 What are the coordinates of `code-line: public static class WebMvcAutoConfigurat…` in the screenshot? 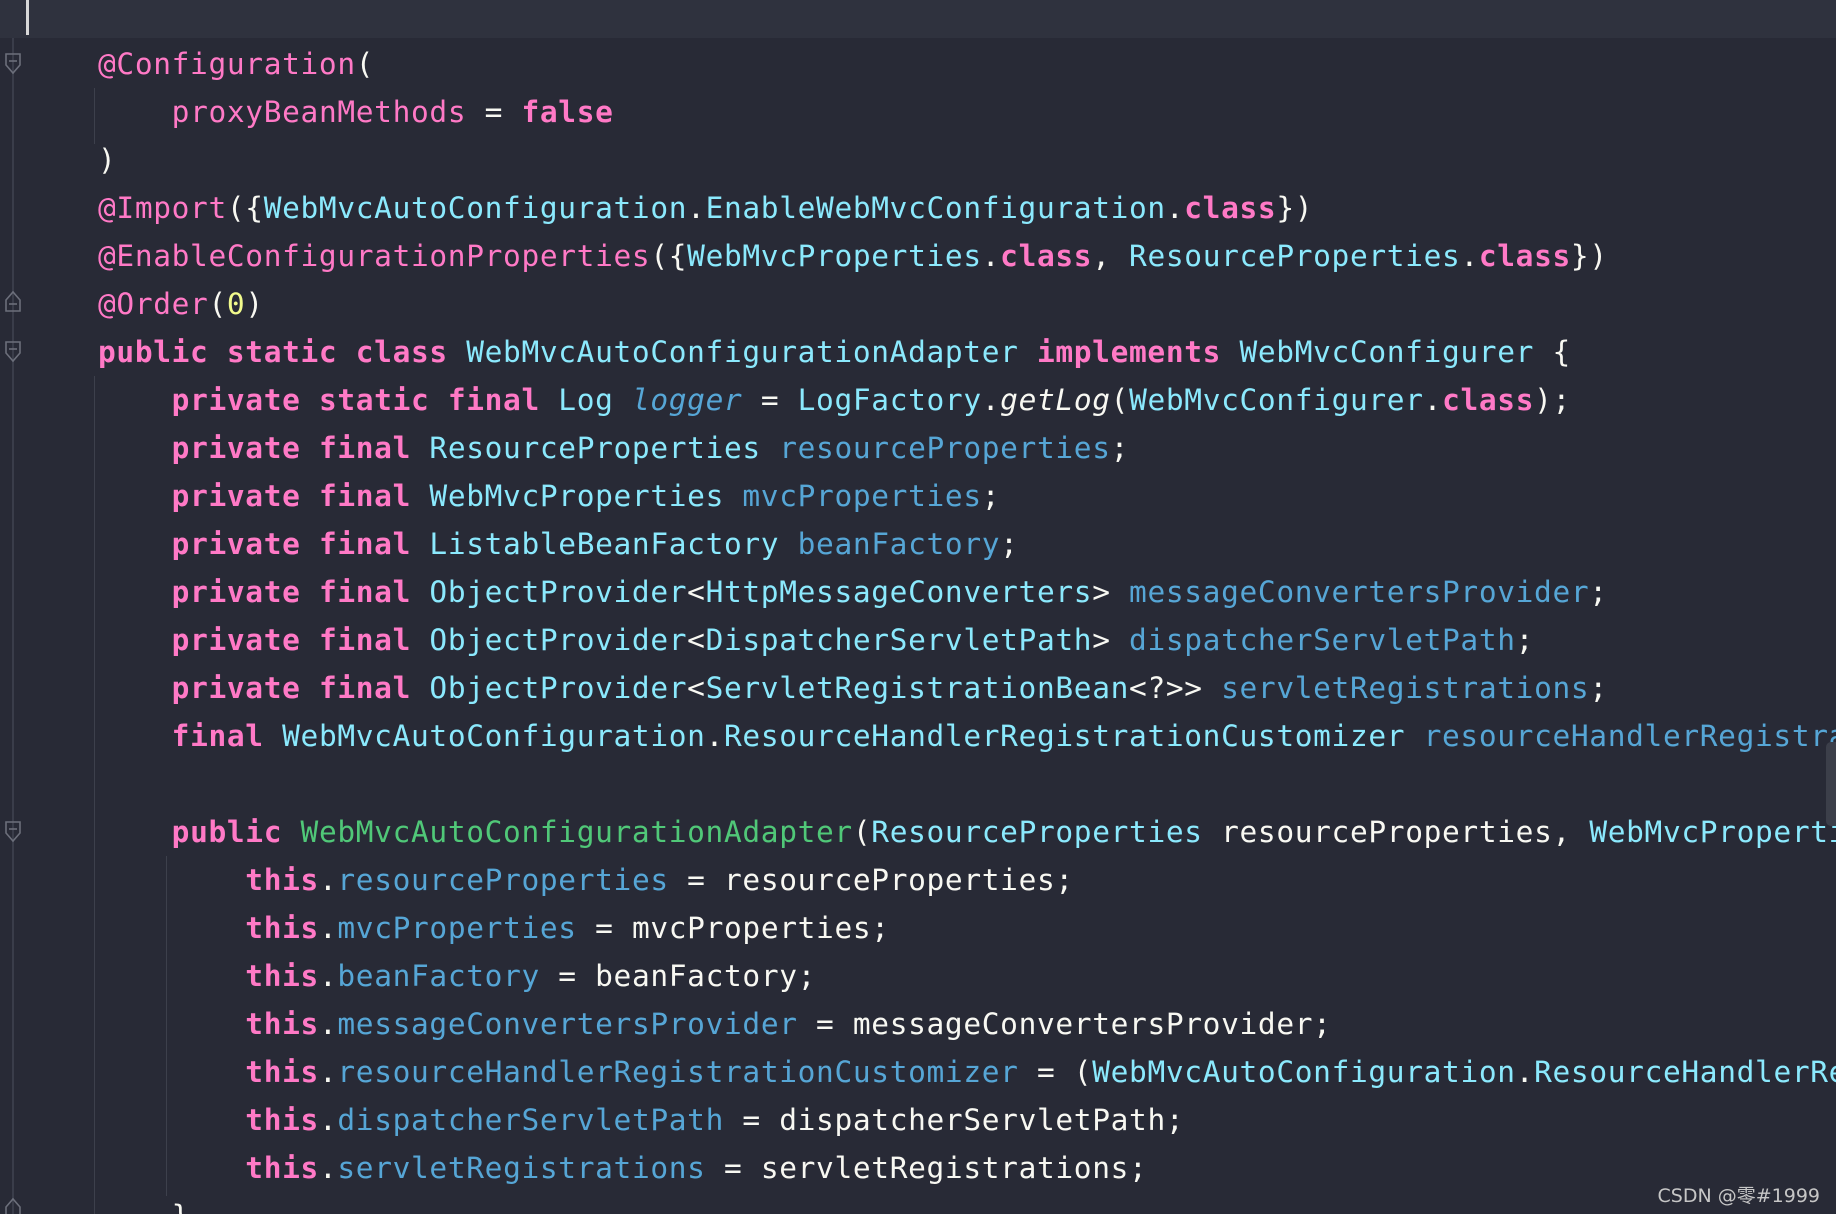 It's located at (967, 352).